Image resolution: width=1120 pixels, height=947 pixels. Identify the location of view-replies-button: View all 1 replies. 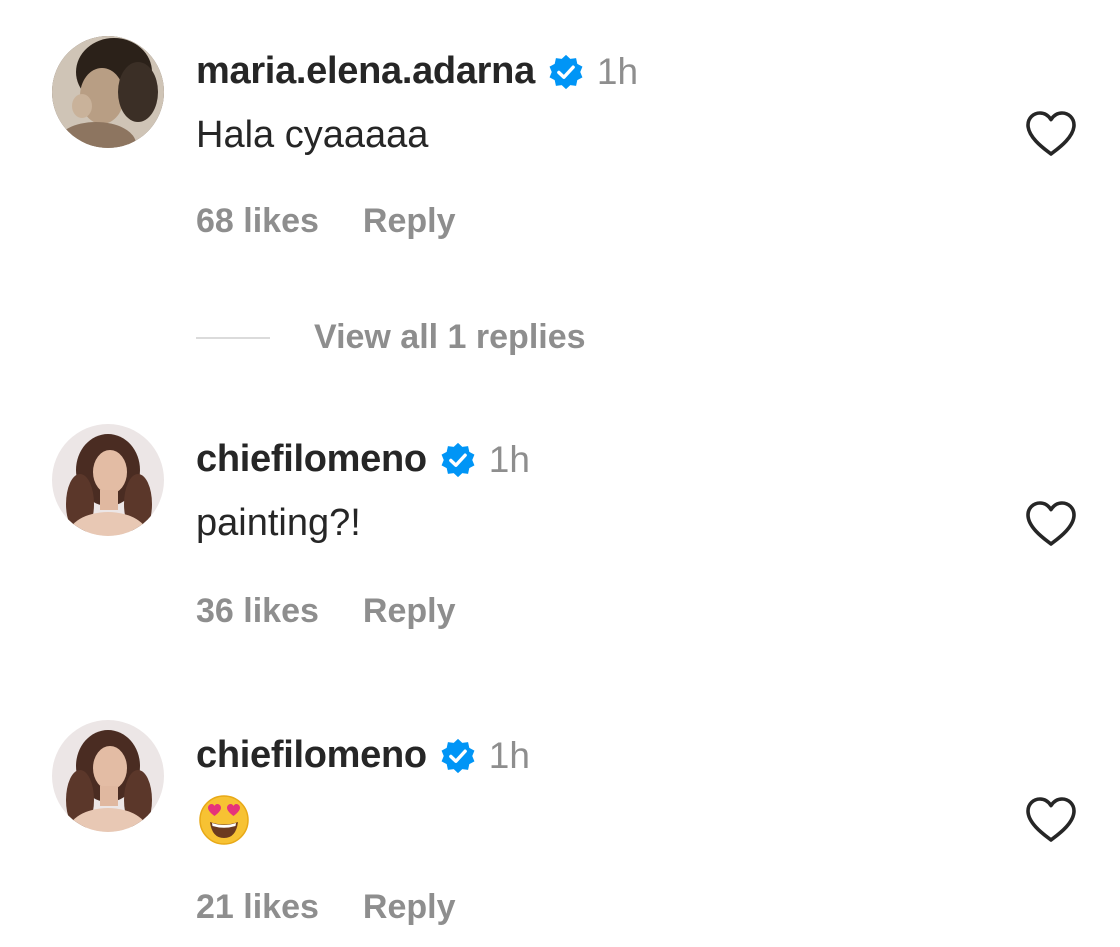
(391, 337).